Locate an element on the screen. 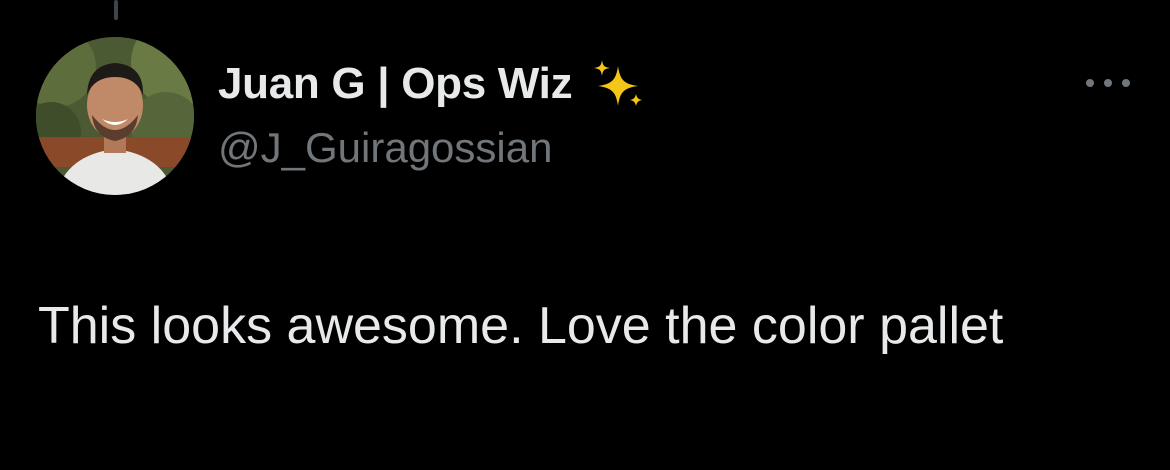 The image size is (1170, 470). thread-connector-line is located at coordinates (116, 10).